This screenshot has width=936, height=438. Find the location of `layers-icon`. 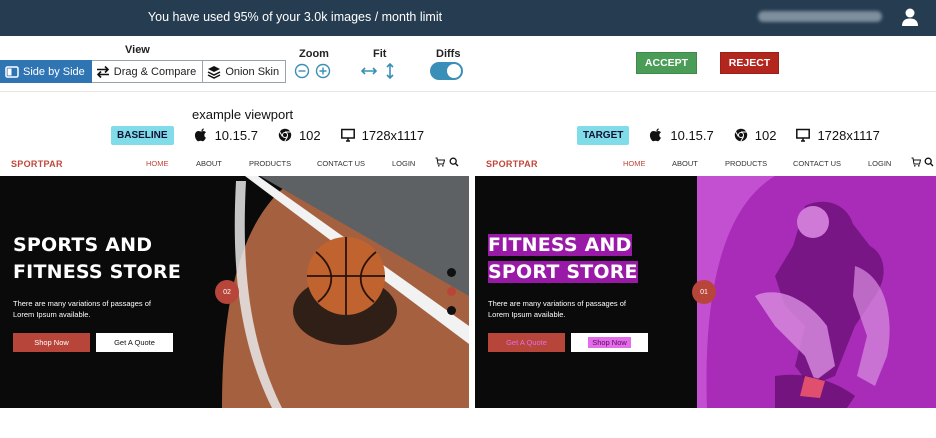

layers-icon is located at coordinates (214, 72).